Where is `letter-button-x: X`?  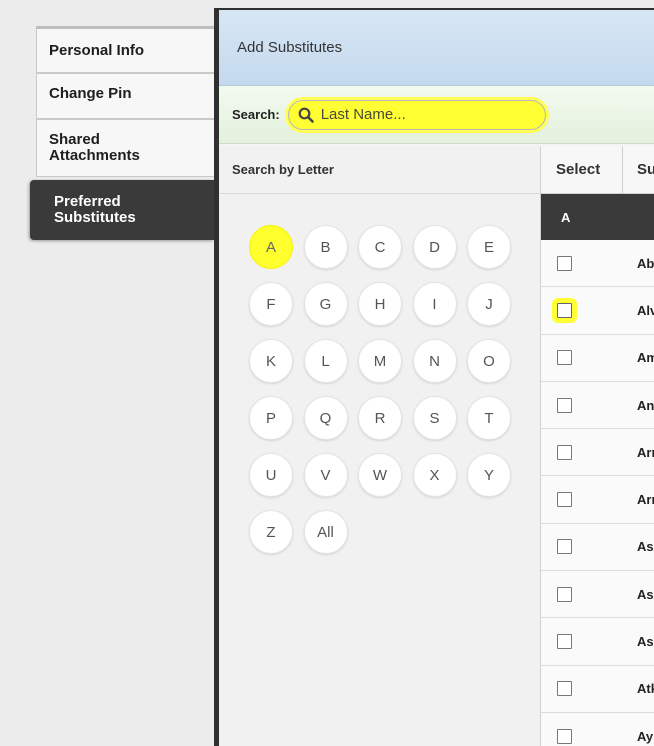 letter-button-x: X is located at coordinates (434, 475).